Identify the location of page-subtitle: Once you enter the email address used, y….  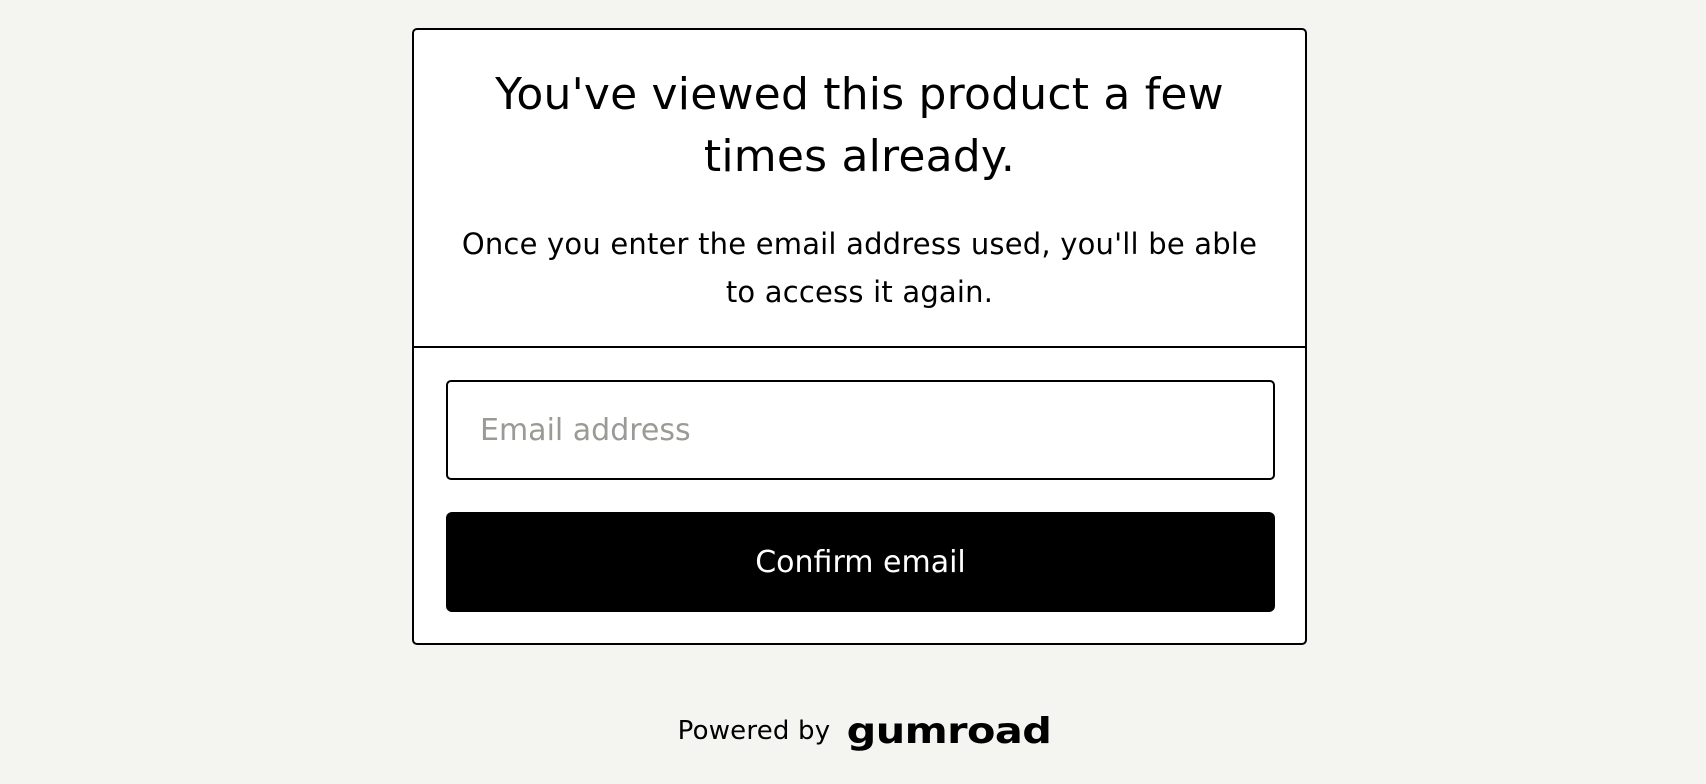
(859, 268).